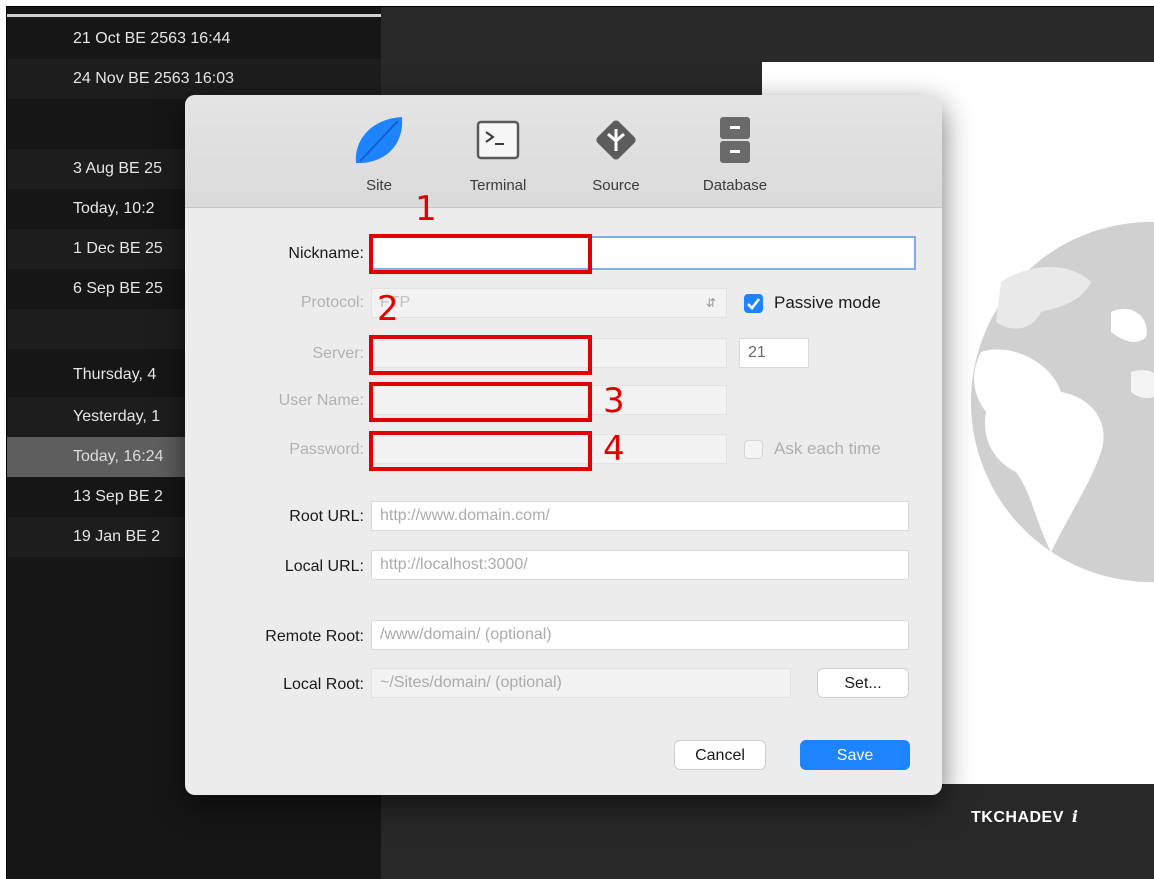 This screenshot has width=1154, height=879. Describe the element at coordinates (549, 400) in the screenshot. I see `username-field` at that location.